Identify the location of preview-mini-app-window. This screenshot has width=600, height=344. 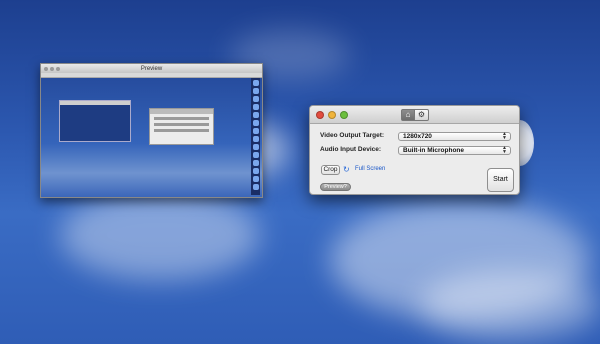
(181, 126).